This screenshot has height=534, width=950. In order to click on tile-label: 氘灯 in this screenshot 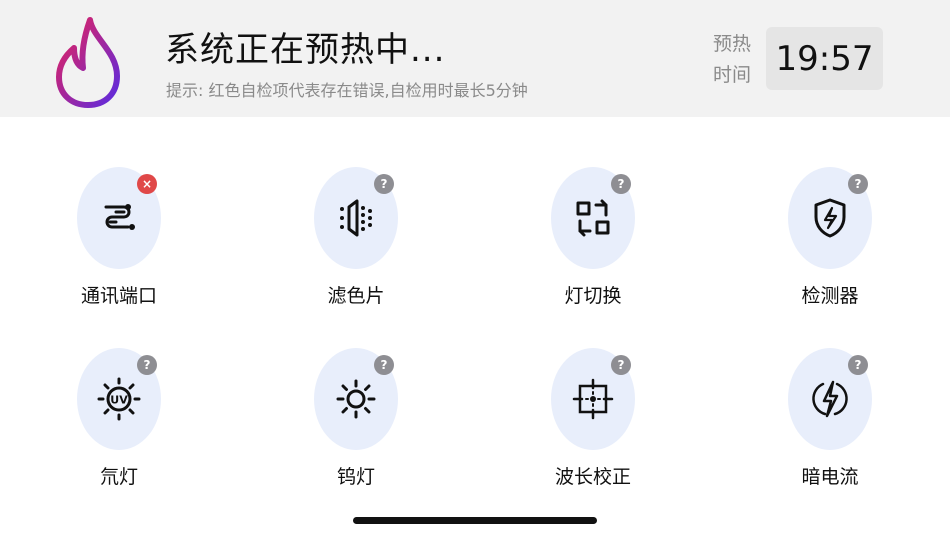, I will do `click(118, 477)`.